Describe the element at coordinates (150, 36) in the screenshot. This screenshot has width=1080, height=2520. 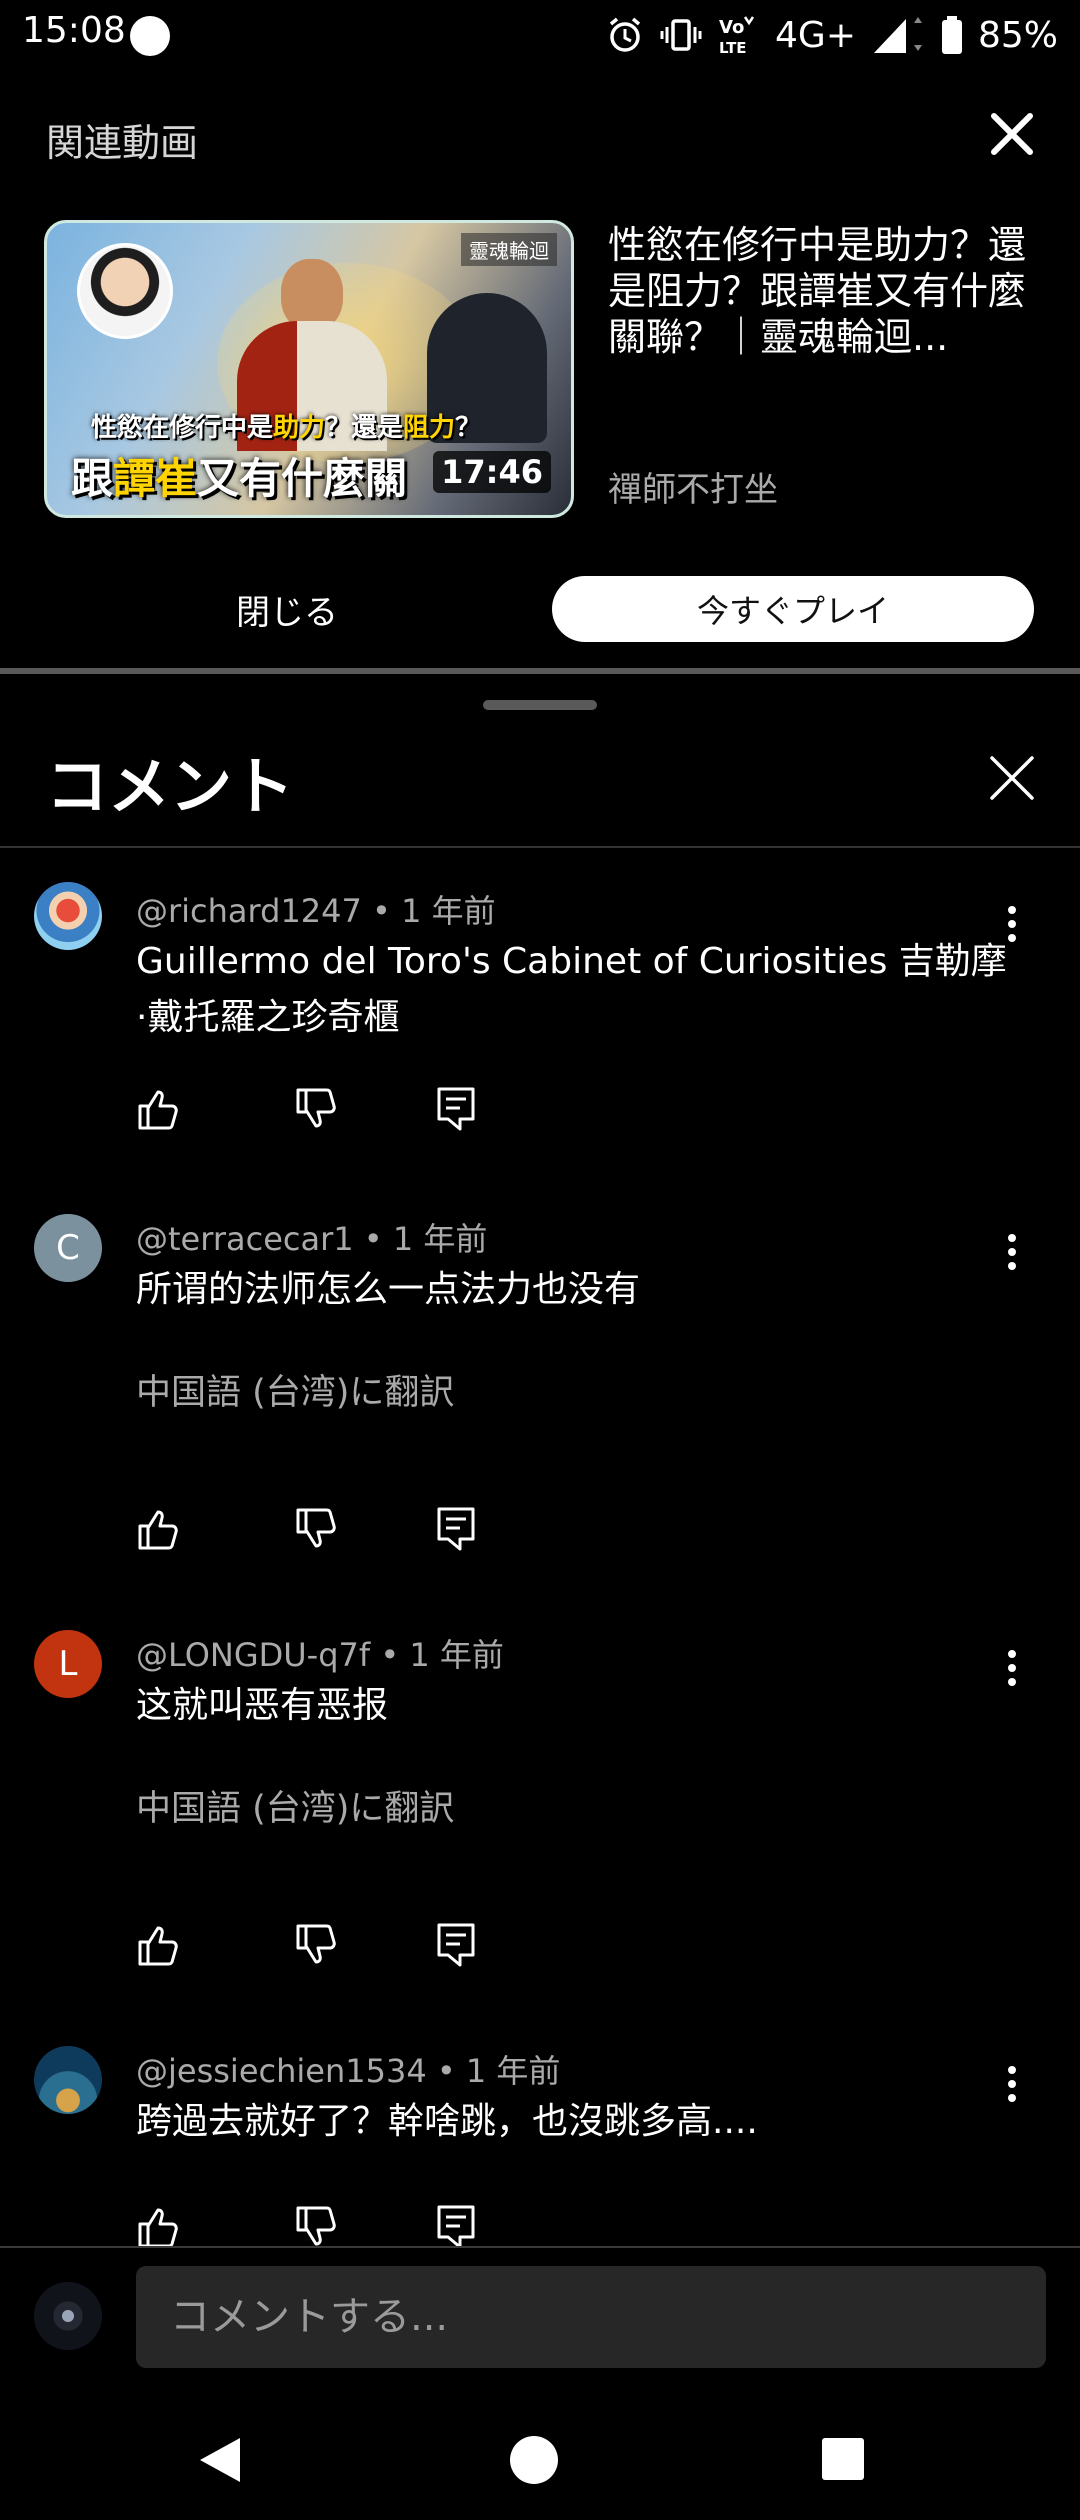
I see `notification-dot-icon` at that location.